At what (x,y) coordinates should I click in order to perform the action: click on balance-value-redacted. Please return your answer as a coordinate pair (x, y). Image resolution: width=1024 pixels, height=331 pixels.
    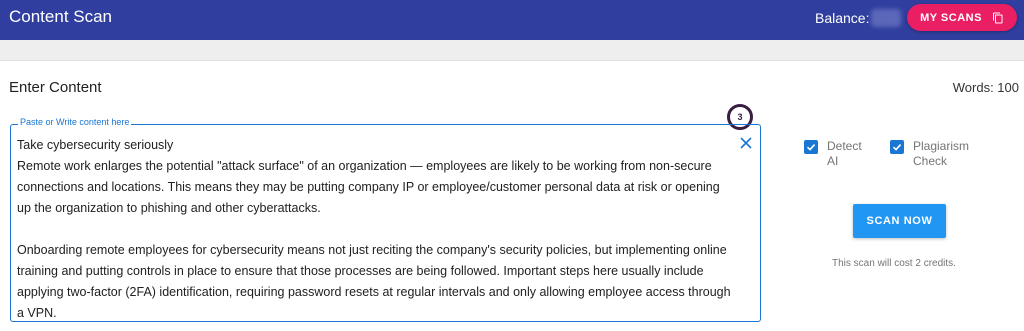
    Looking at the image, I should click on (886, 18).